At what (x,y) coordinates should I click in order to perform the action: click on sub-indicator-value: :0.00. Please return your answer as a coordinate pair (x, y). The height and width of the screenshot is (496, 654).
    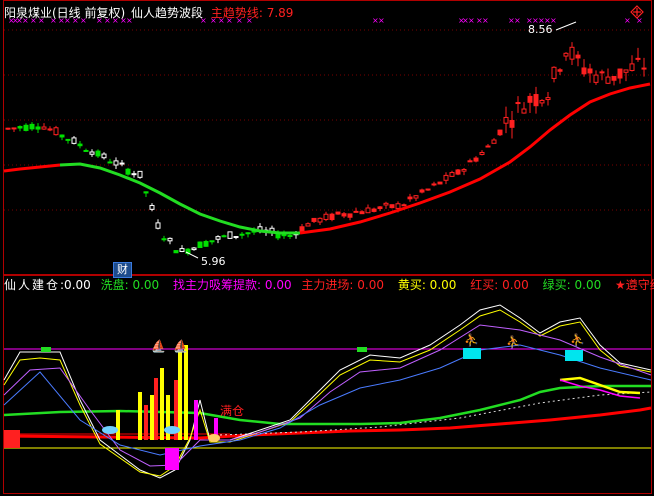
    Looking at the image, I should click on (75, 285).